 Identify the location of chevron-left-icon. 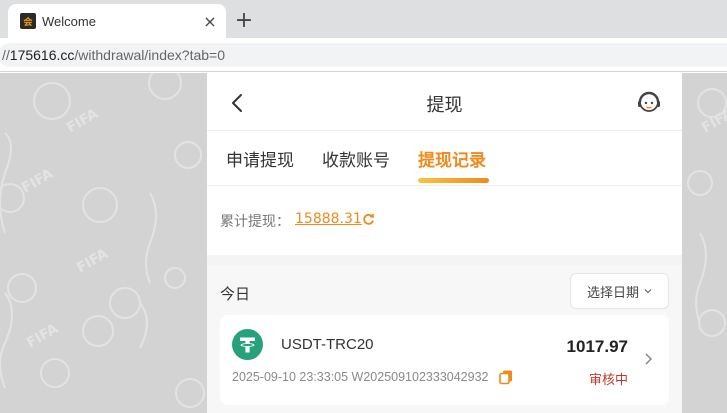
(237, 103).